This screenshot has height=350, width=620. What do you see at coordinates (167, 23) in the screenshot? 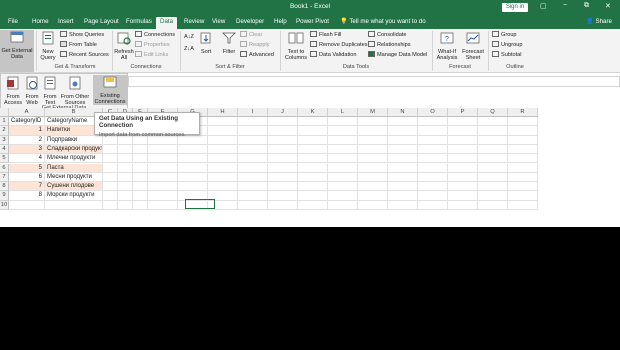
I see `tab-data: Data` at bounding box center [167, 23].